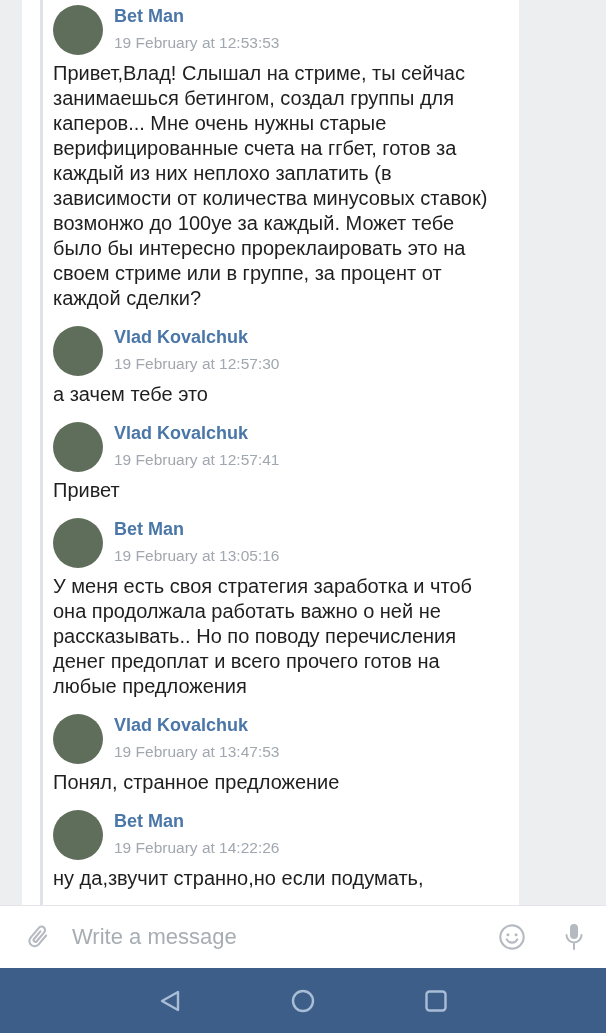 This screenshot has width=606, height=1033. Describe the element at coordinates (197, 848) in the screenshot. I see `message-time: 19 February at 14:22:26` at that location.